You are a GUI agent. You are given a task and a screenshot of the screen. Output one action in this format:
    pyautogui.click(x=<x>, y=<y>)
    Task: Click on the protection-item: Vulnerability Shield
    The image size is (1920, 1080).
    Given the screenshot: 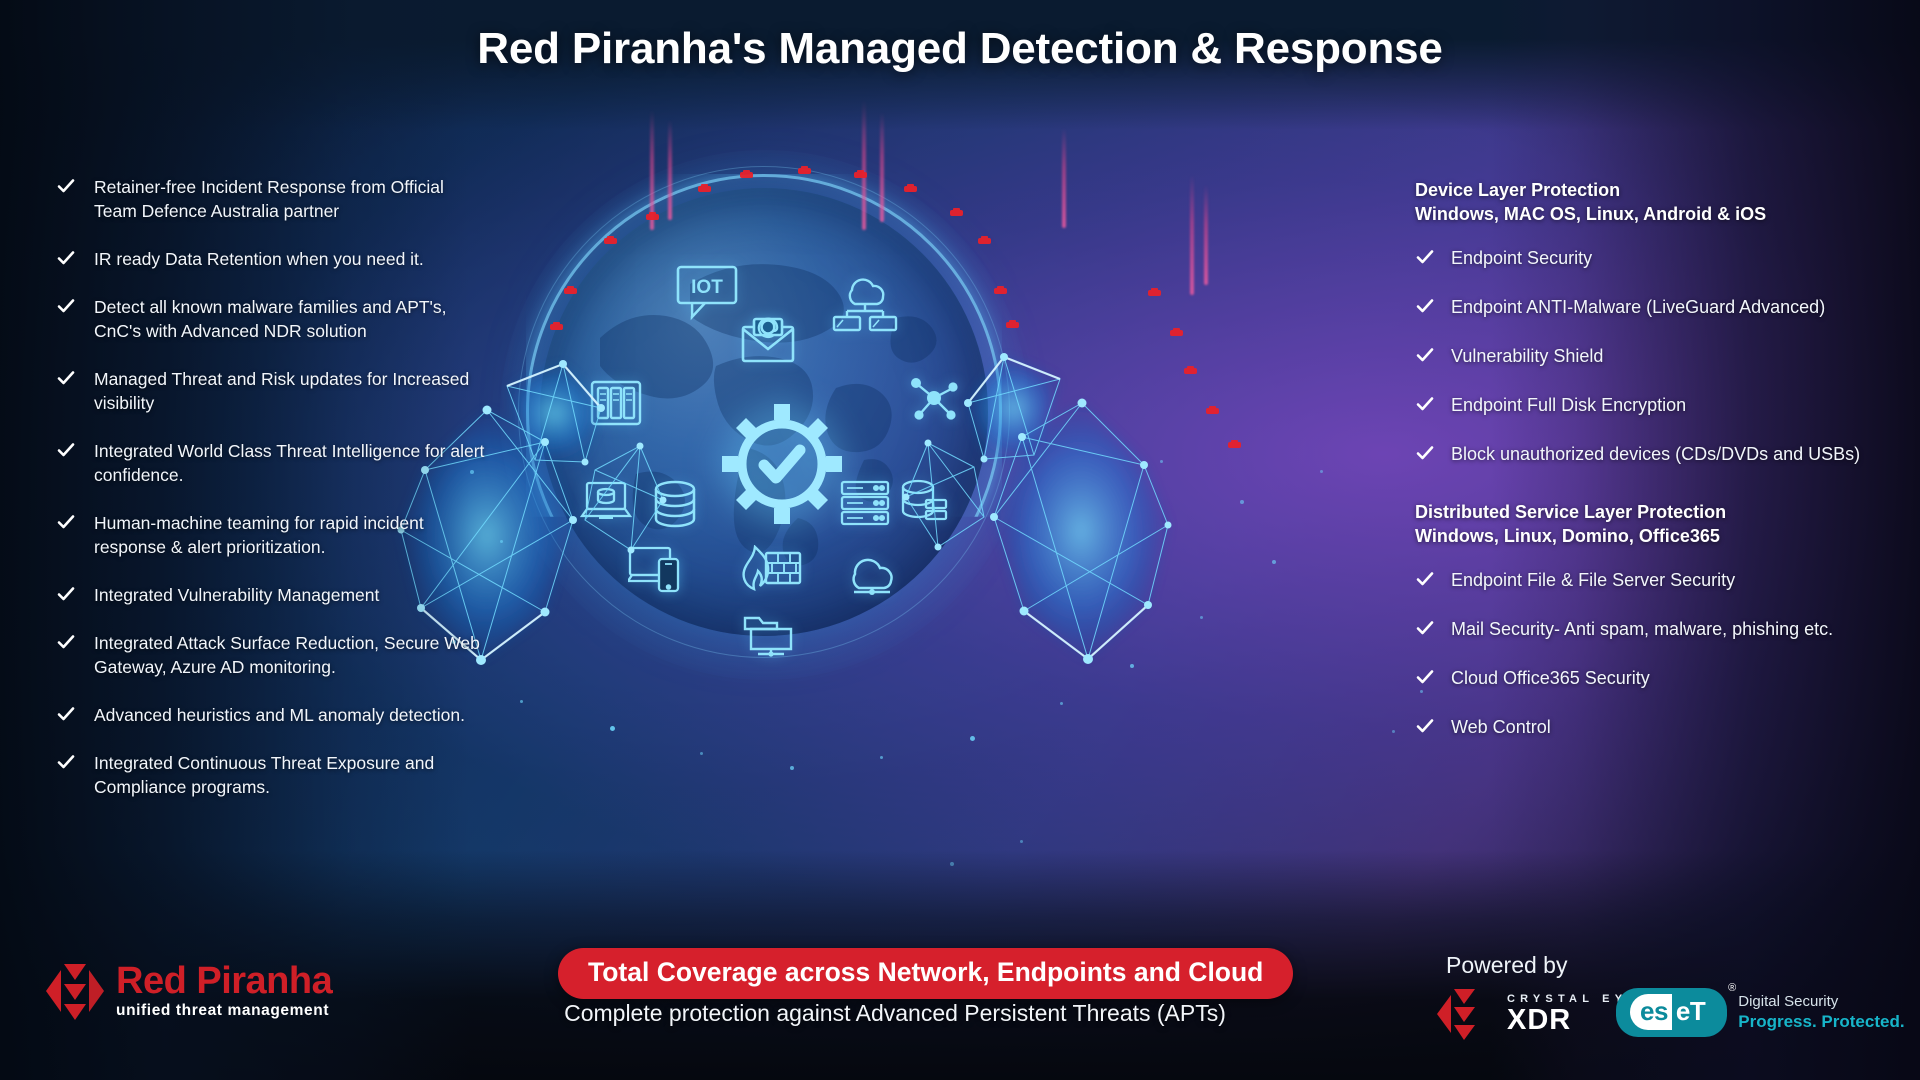 What is the action you would take?
    pyautogui.click(x=1645, y=356)
    